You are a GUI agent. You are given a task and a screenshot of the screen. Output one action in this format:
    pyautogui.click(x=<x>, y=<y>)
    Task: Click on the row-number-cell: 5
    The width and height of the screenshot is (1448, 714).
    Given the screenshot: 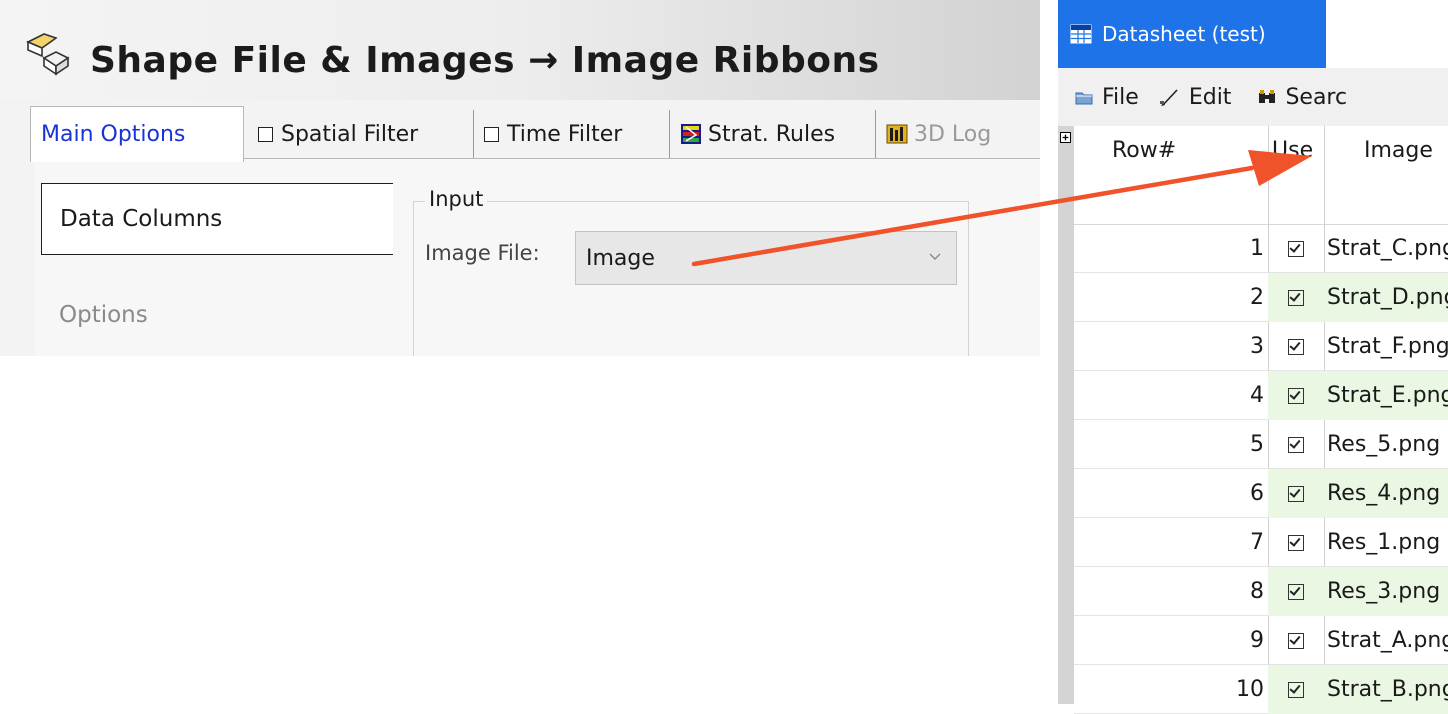 What is the action you would take?
    pyautogui.click(x=1257, y=444)
    